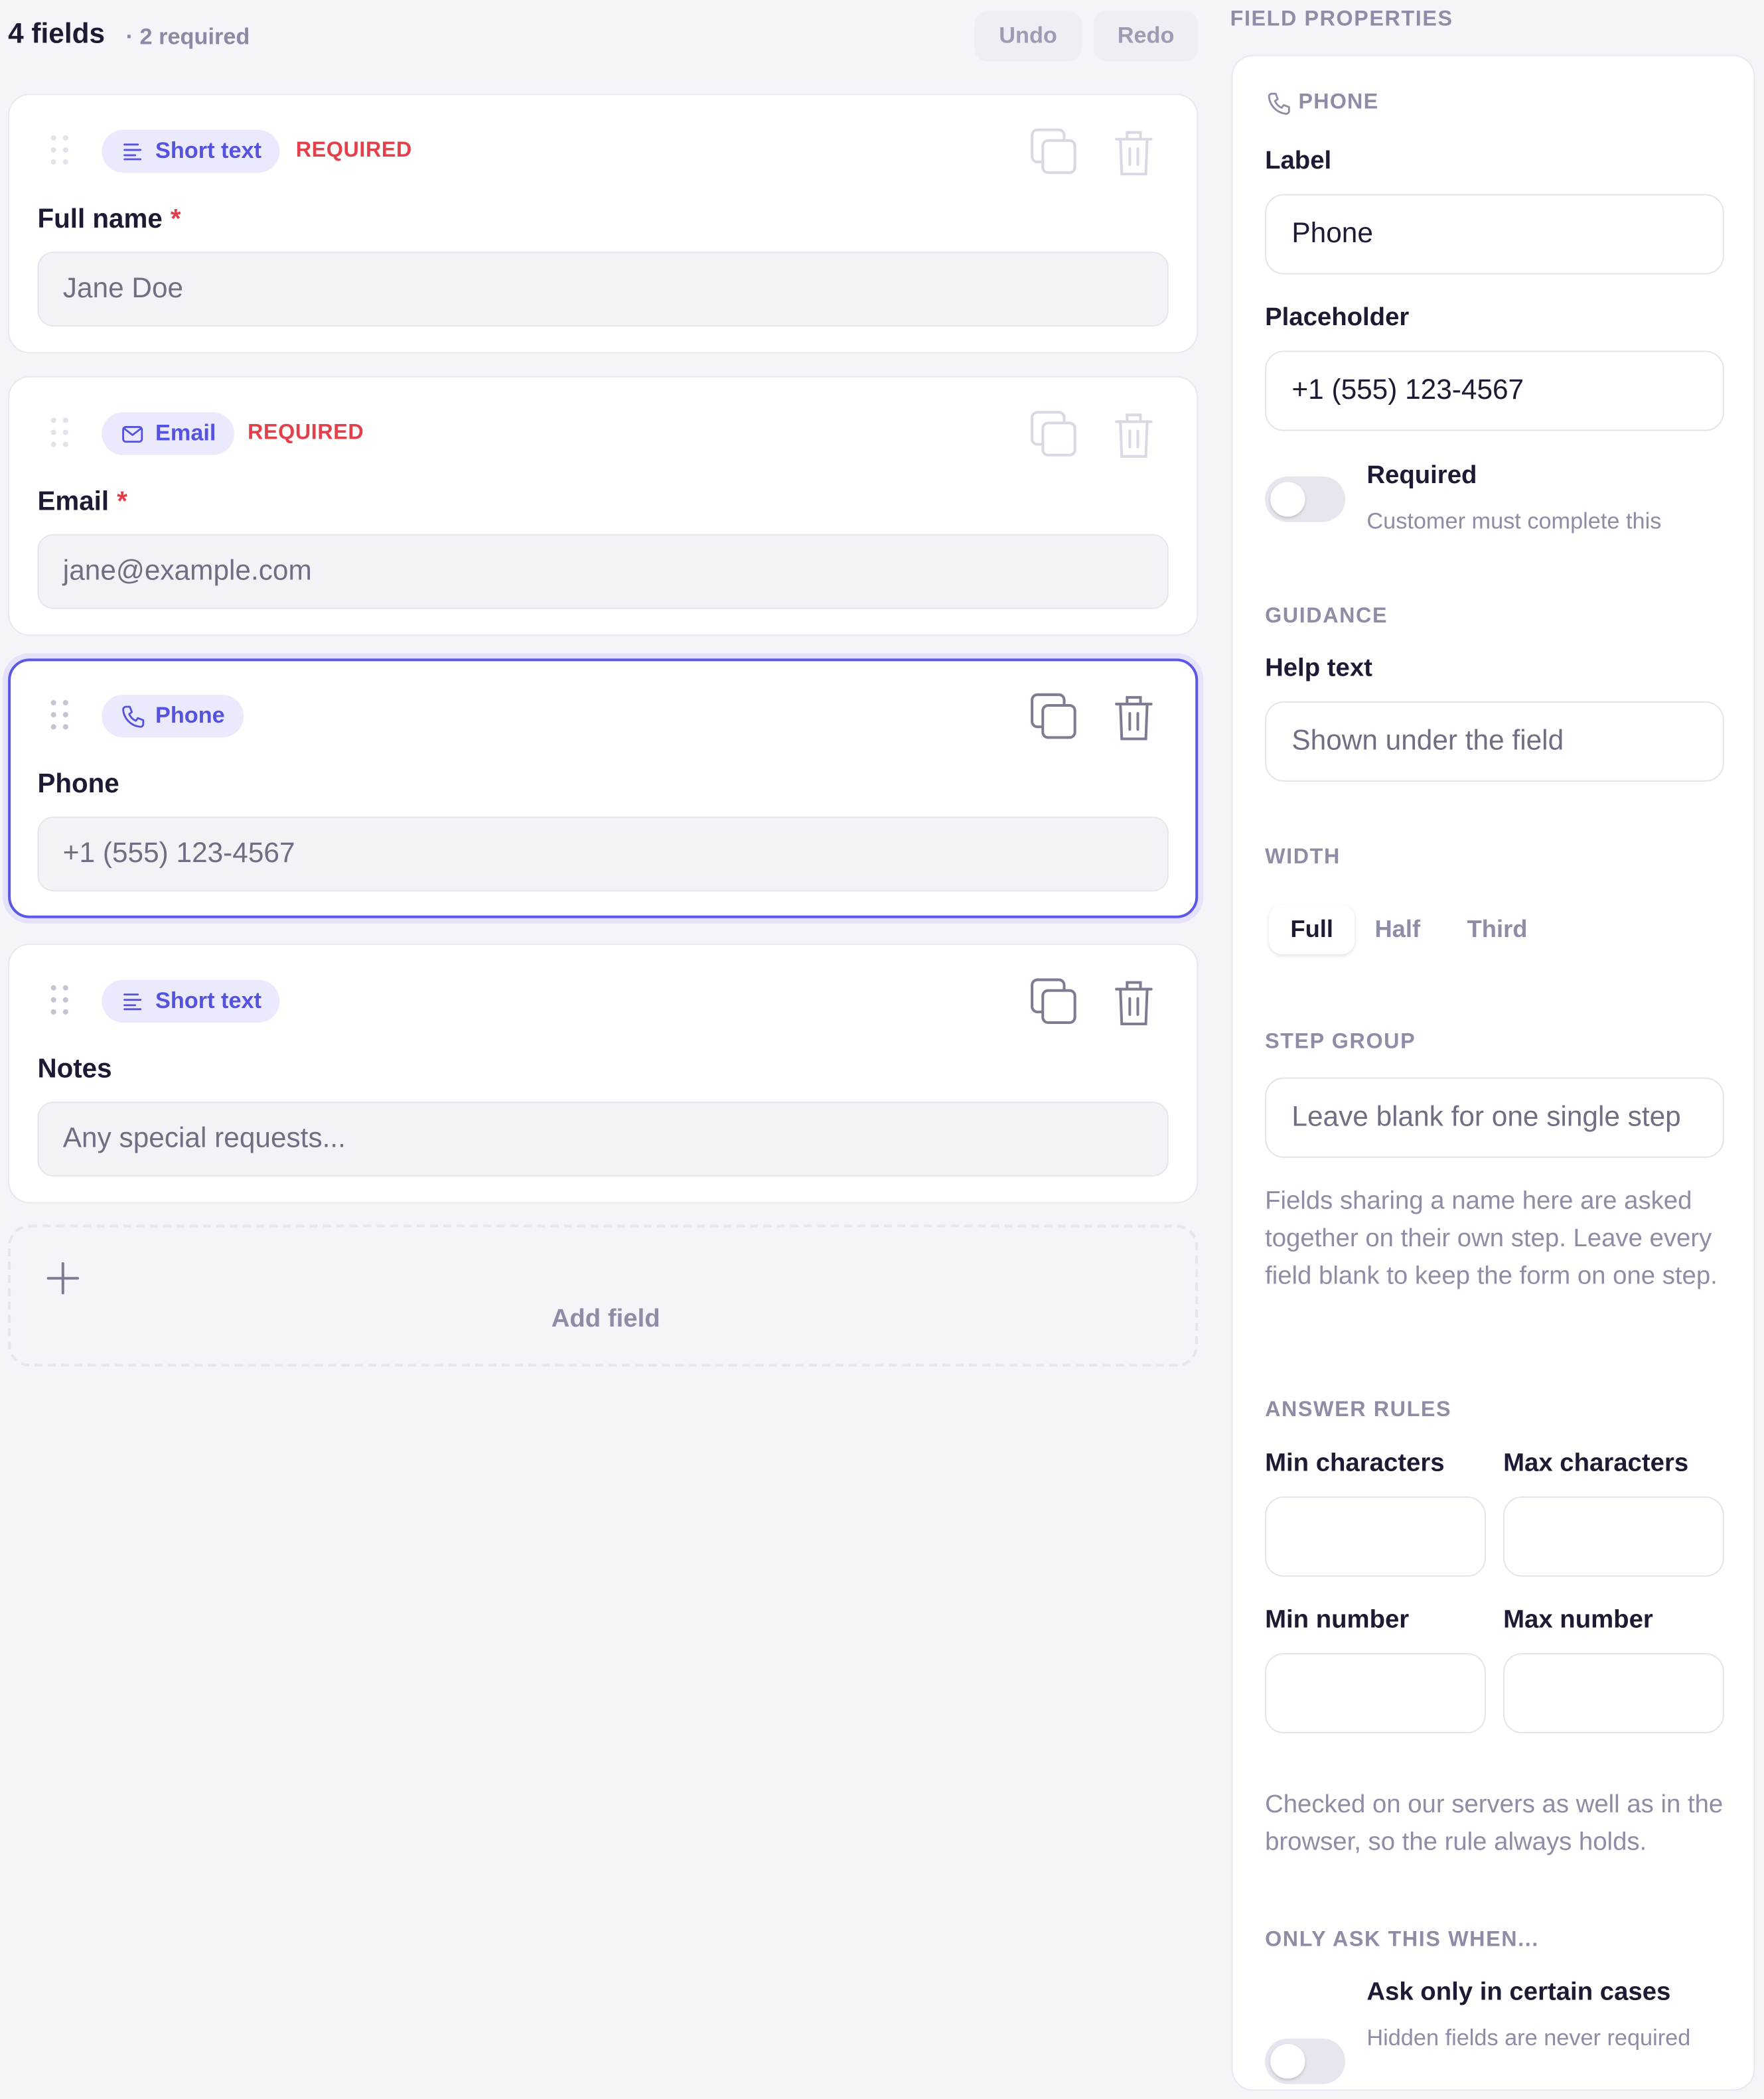 The height and width of the screenshot is (2099, 1764). What do you see at coordinates (1375, 1693) in the screenshot?
I see `min-number-input` at bounding box center [1375, 1693].